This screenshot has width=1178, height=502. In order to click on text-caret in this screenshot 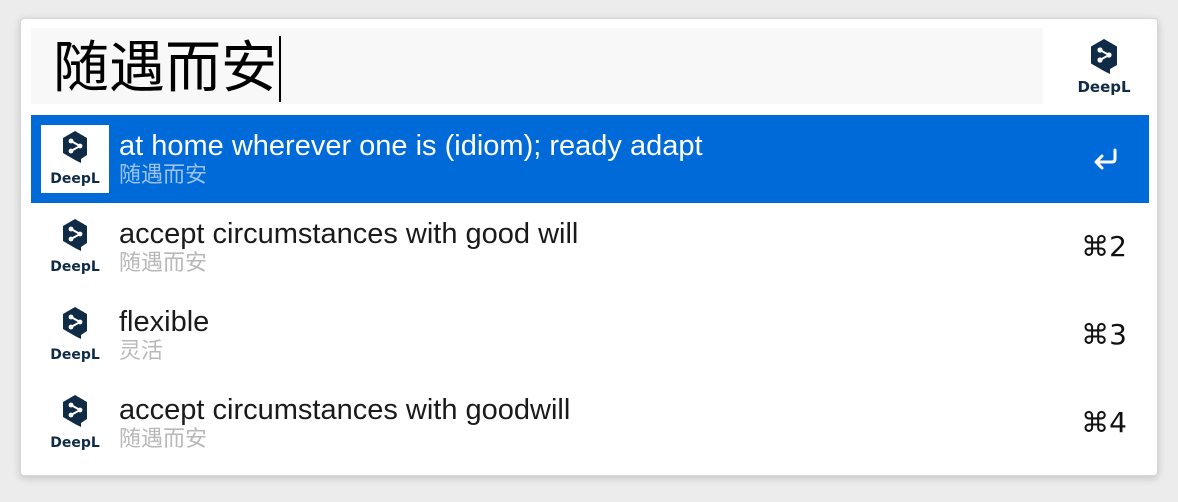, I will do `click(280, 69)`.